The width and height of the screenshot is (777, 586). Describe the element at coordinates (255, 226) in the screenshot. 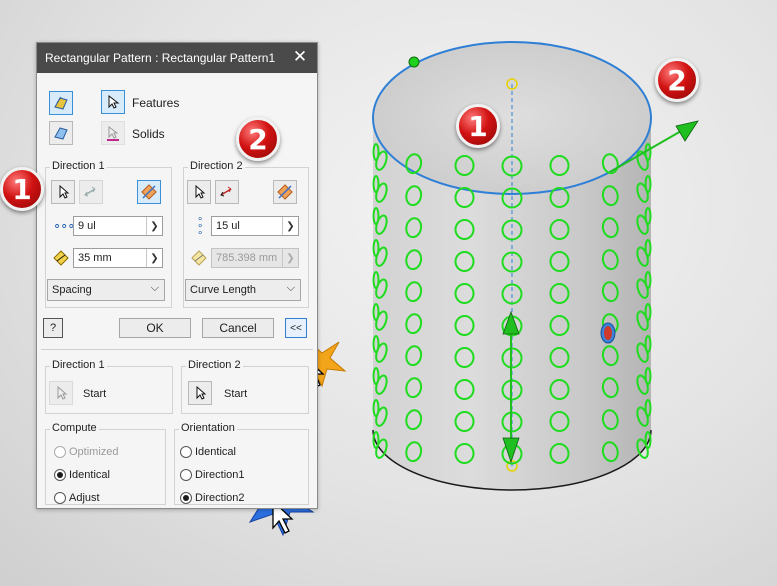

I see `direction2-count-input: 15 ul ❯` at that location.